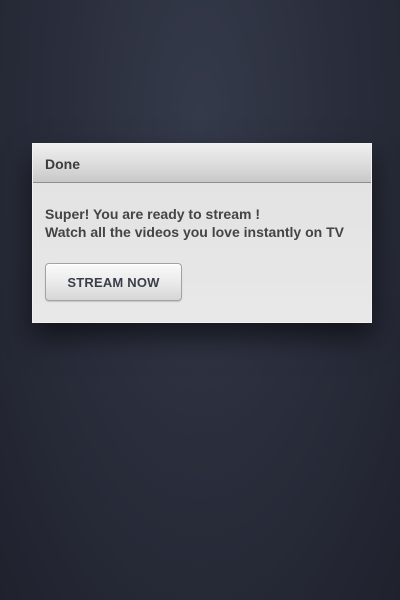  What do you see at coordinates (152, 214) in the screenshot?
I see `dialog-message-line-1: Super! You are ready to stream !` at bounding box center [152, 214].